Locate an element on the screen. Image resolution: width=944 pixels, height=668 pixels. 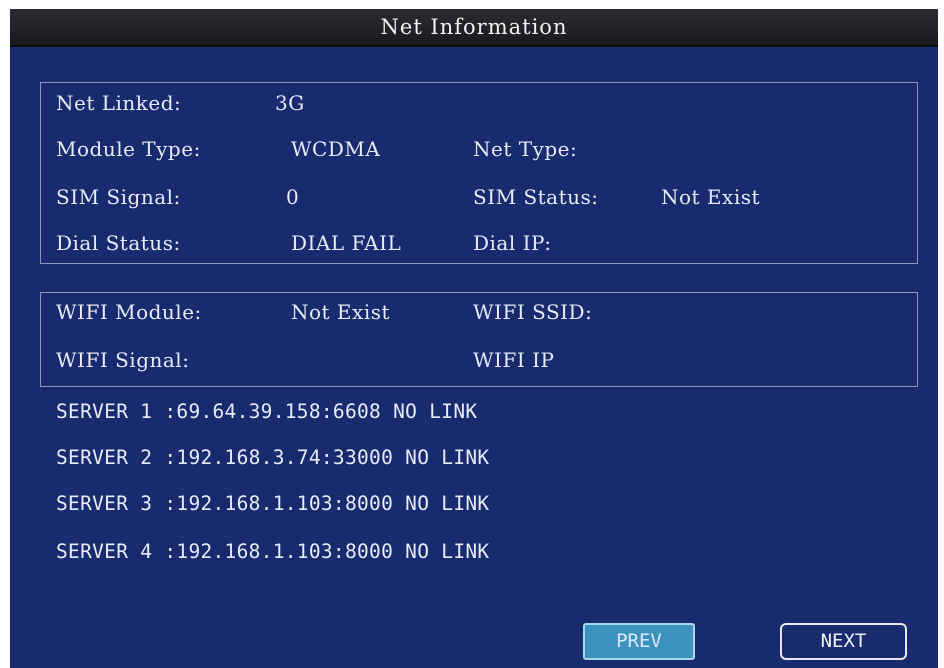
sim-signal-label: SIM Signal: is located at coordinates (118, 197).